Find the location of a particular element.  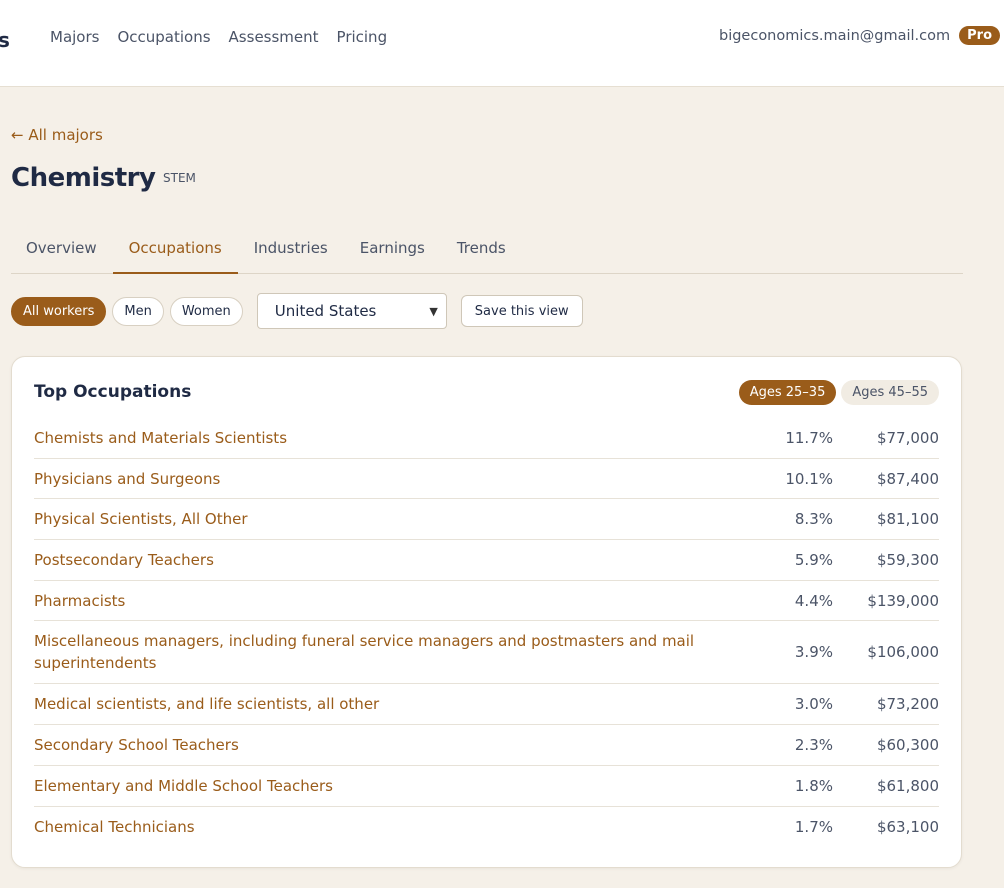

occupation-salary: $60,300 is located at coordinates (907, 744).